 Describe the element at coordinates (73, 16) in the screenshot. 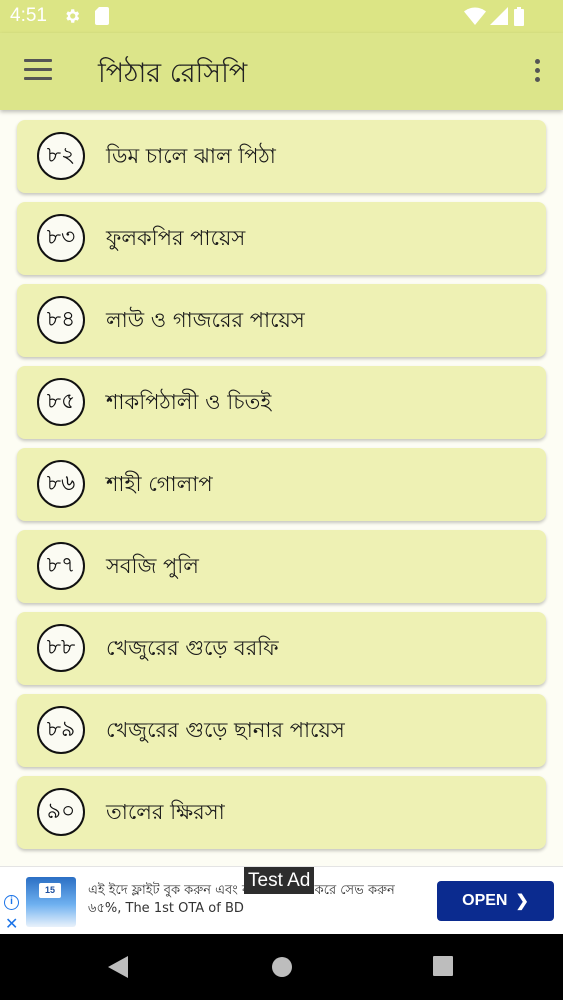

I see `gear-icon` at that location.